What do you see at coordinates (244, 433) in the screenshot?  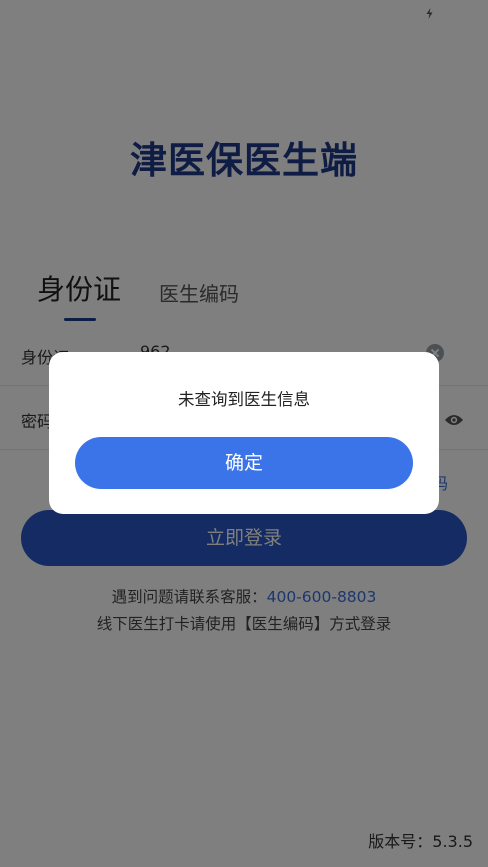 I see `alert-dialog: 未查询到医生信息 确定` at bounding box center [244, 433].